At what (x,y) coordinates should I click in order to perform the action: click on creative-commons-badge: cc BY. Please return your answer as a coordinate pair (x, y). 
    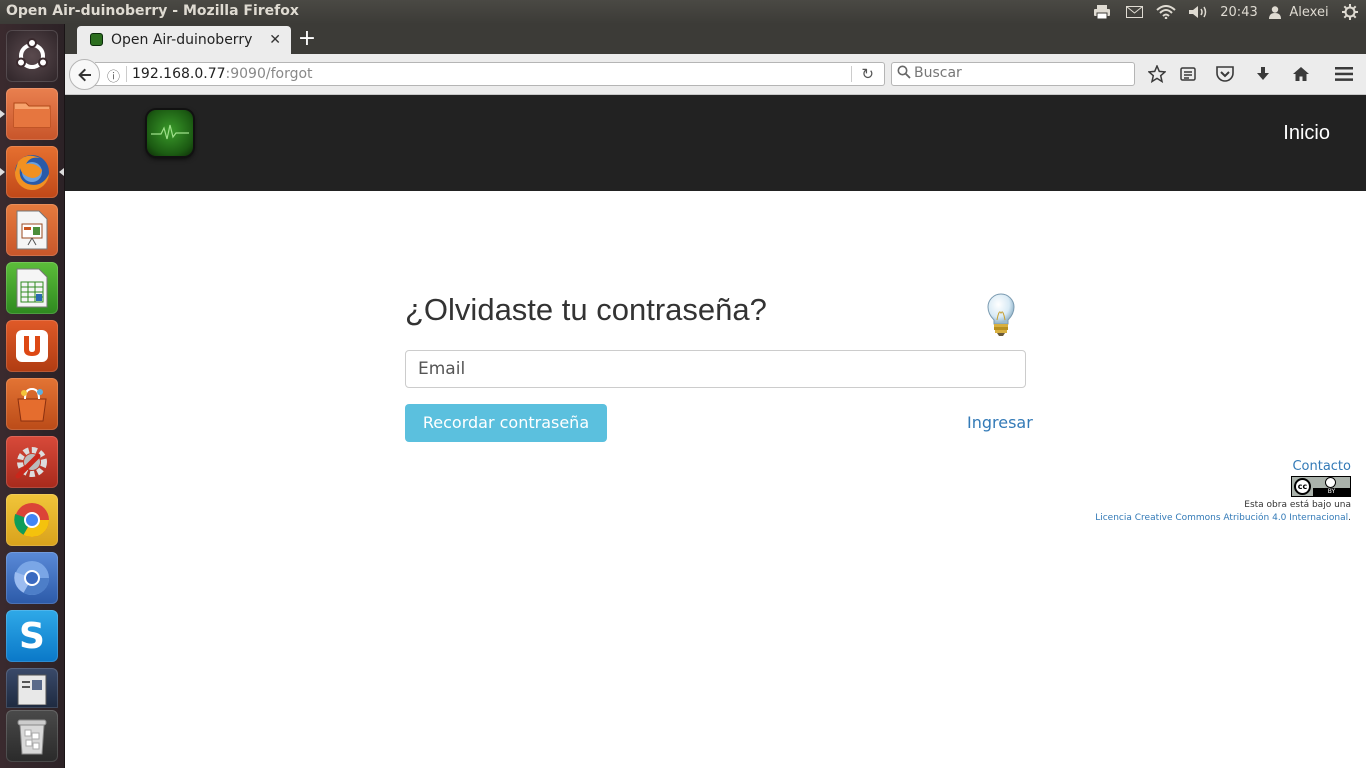
    Looking at the image, I should click on (1321, 486).